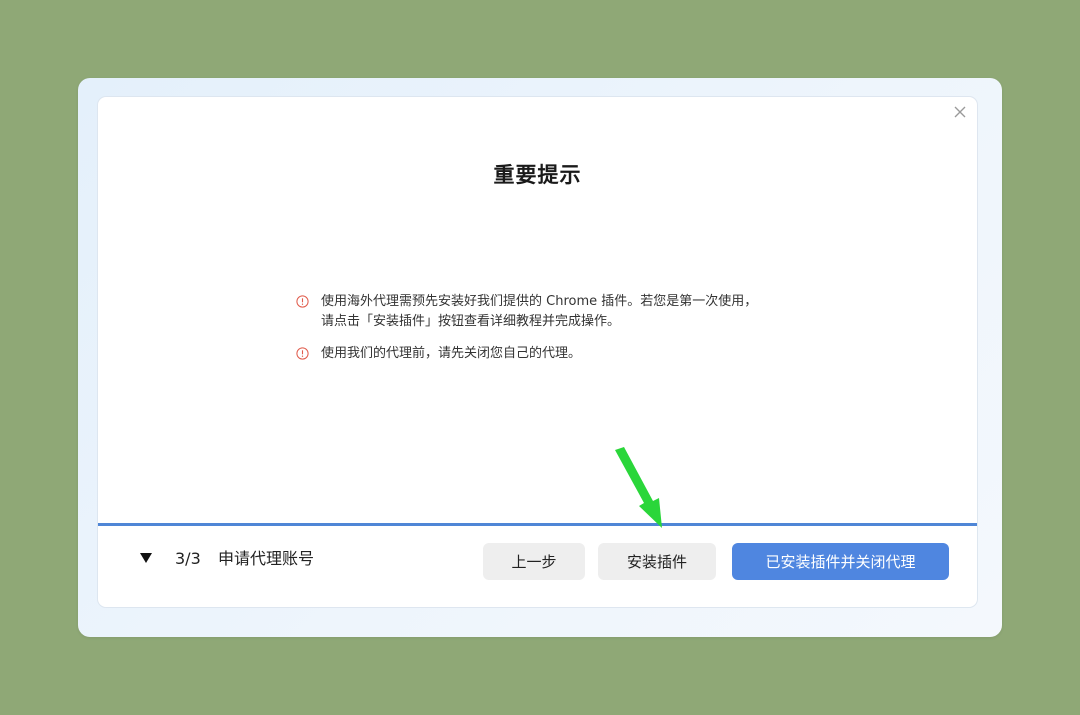 Image resolution: width=1080 pixels, height=715 pixels. I want to click on dialog-title: 重要提示, so click(537, 175).